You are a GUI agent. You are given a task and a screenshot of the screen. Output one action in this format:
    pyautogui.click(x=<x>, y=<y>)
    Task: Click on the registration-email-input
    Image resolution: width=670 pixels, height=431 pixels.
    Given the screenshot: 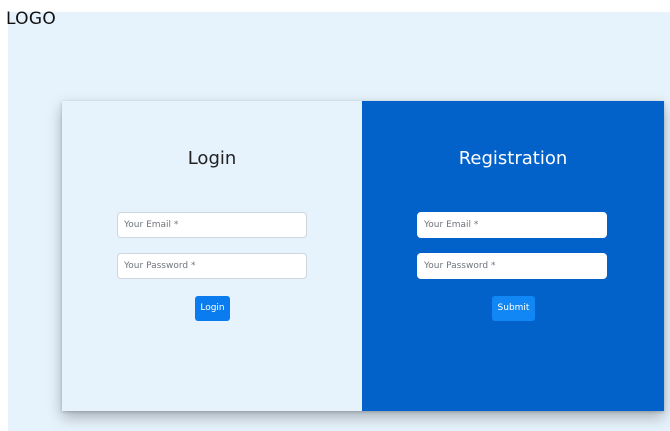 What is the action you would take?
    pyautogui.click(x=512, y=225)
    